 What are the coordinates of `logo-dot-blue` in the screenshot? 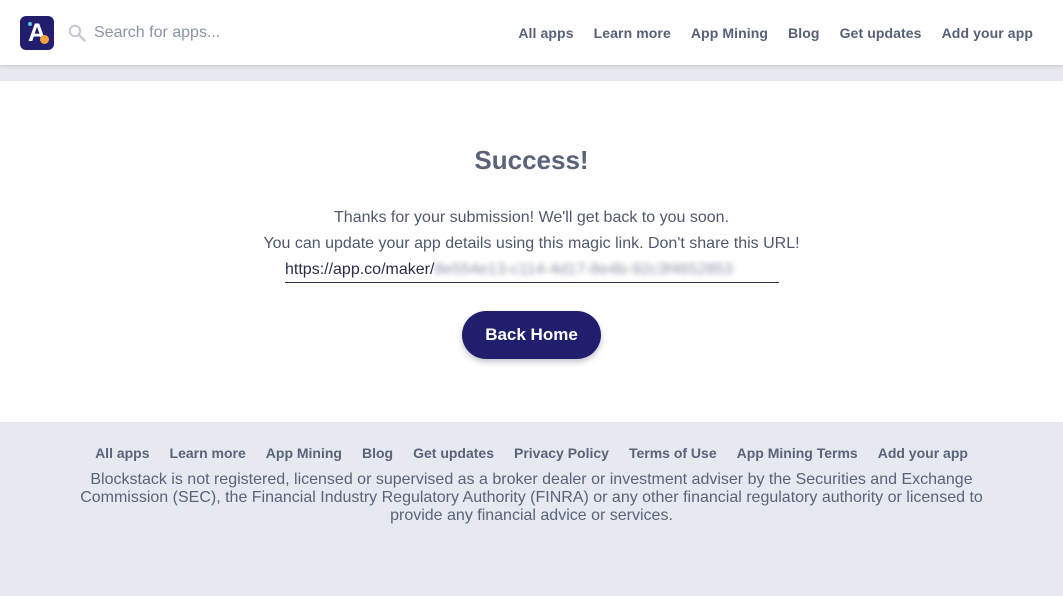 It's located at (30, 24).